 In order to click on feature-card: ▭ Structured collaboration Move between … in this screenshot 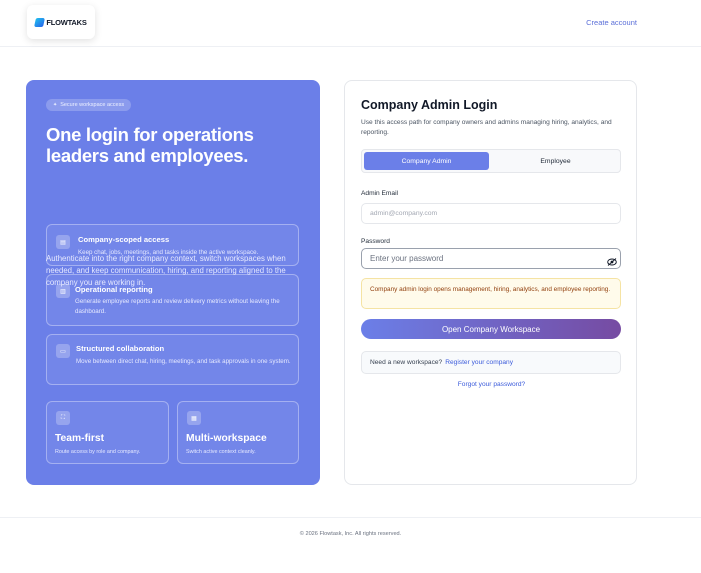, I will do `click(172, 359)`.